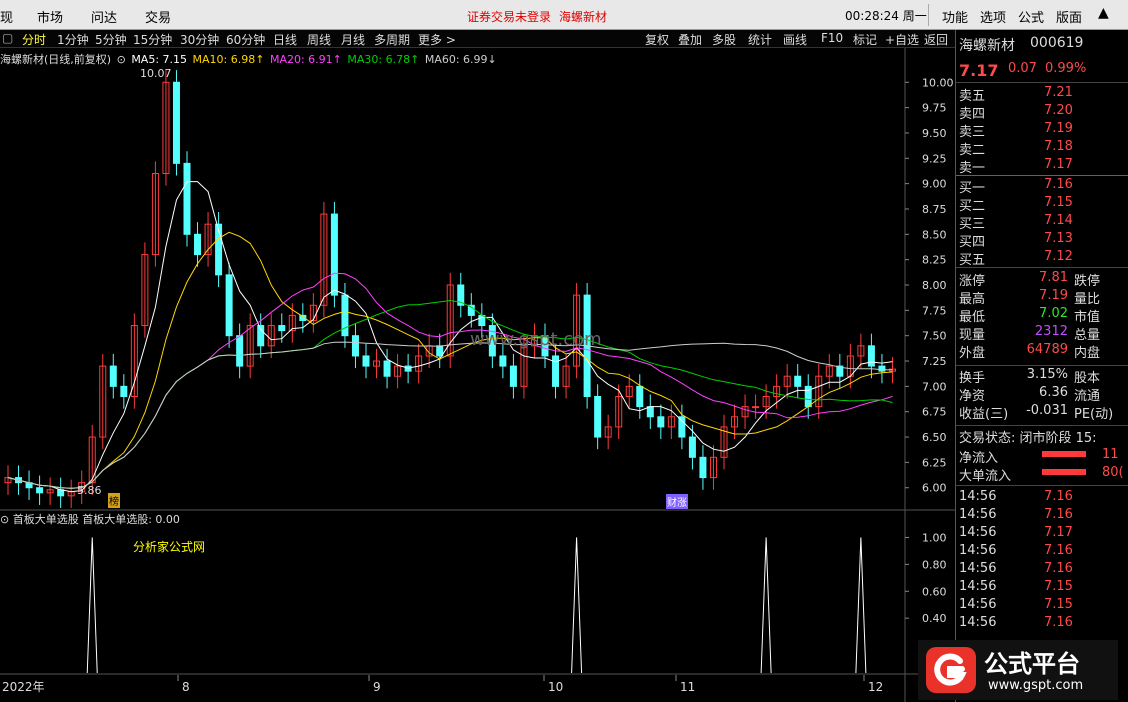 This screenshot has width=1128, height=702. I want to click on menu-item-market: 市场, so click(50, 16).